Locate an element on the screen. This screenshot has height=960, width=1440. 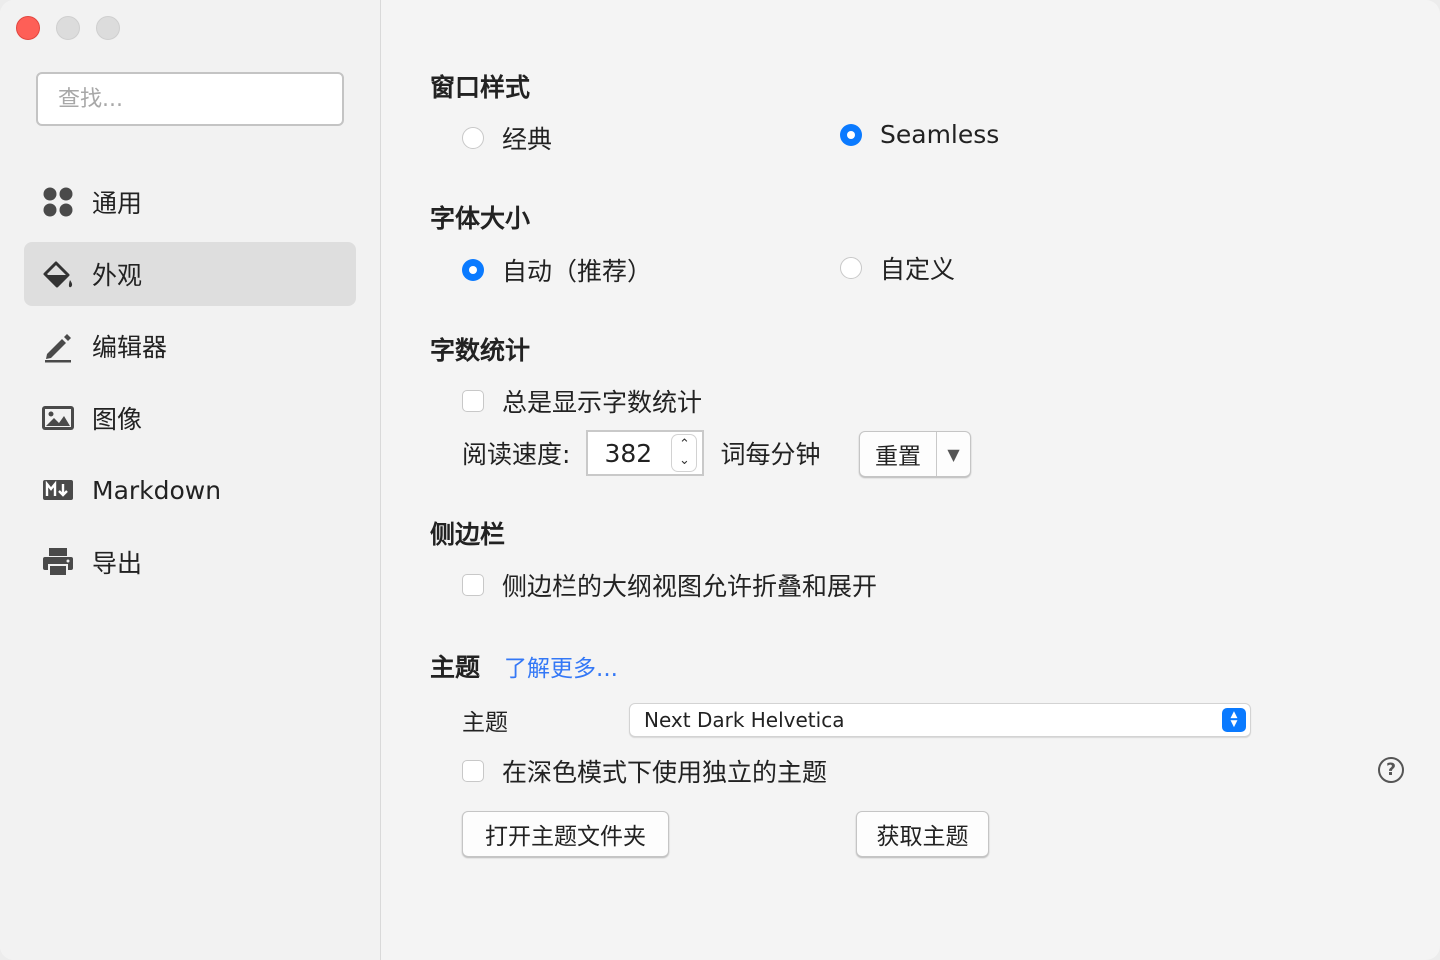
help-icon: ? is located at coordinates (1391, 770).